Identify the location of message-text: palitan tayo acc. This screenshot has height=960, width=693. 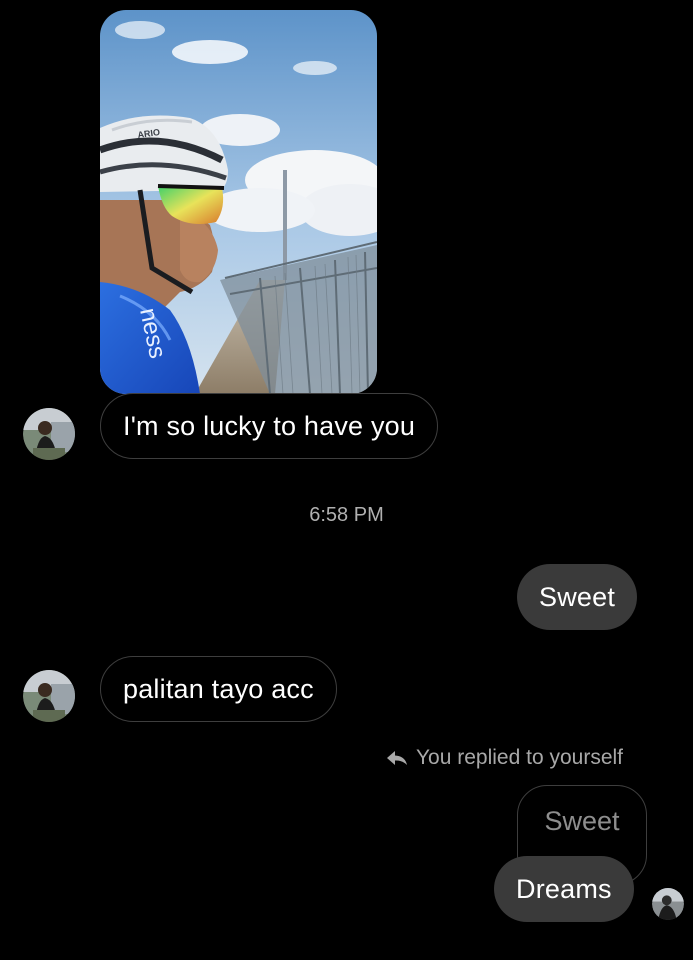
(218, 688).